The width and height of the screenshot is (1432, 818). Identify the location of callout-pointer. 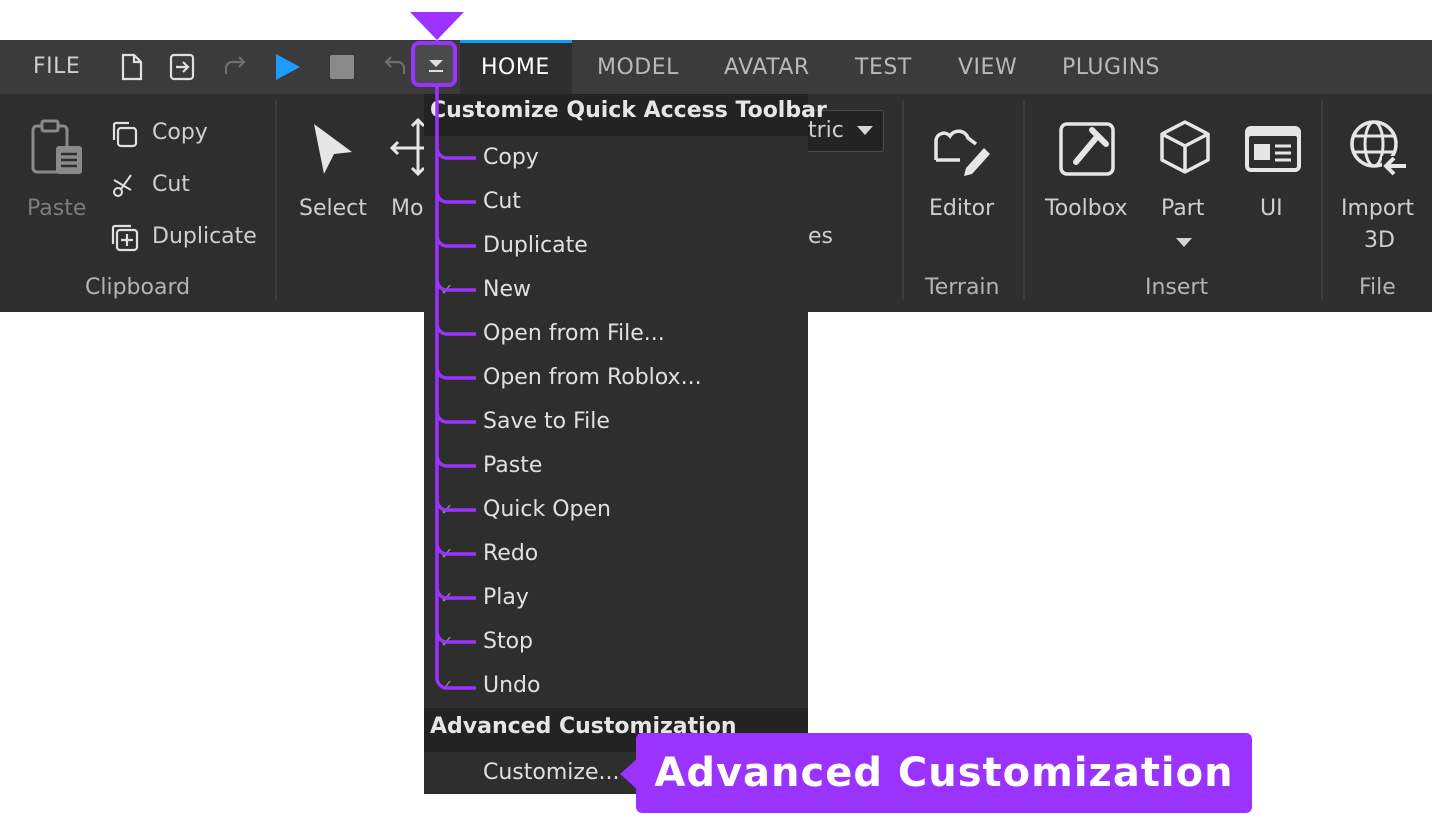
(629, 774).